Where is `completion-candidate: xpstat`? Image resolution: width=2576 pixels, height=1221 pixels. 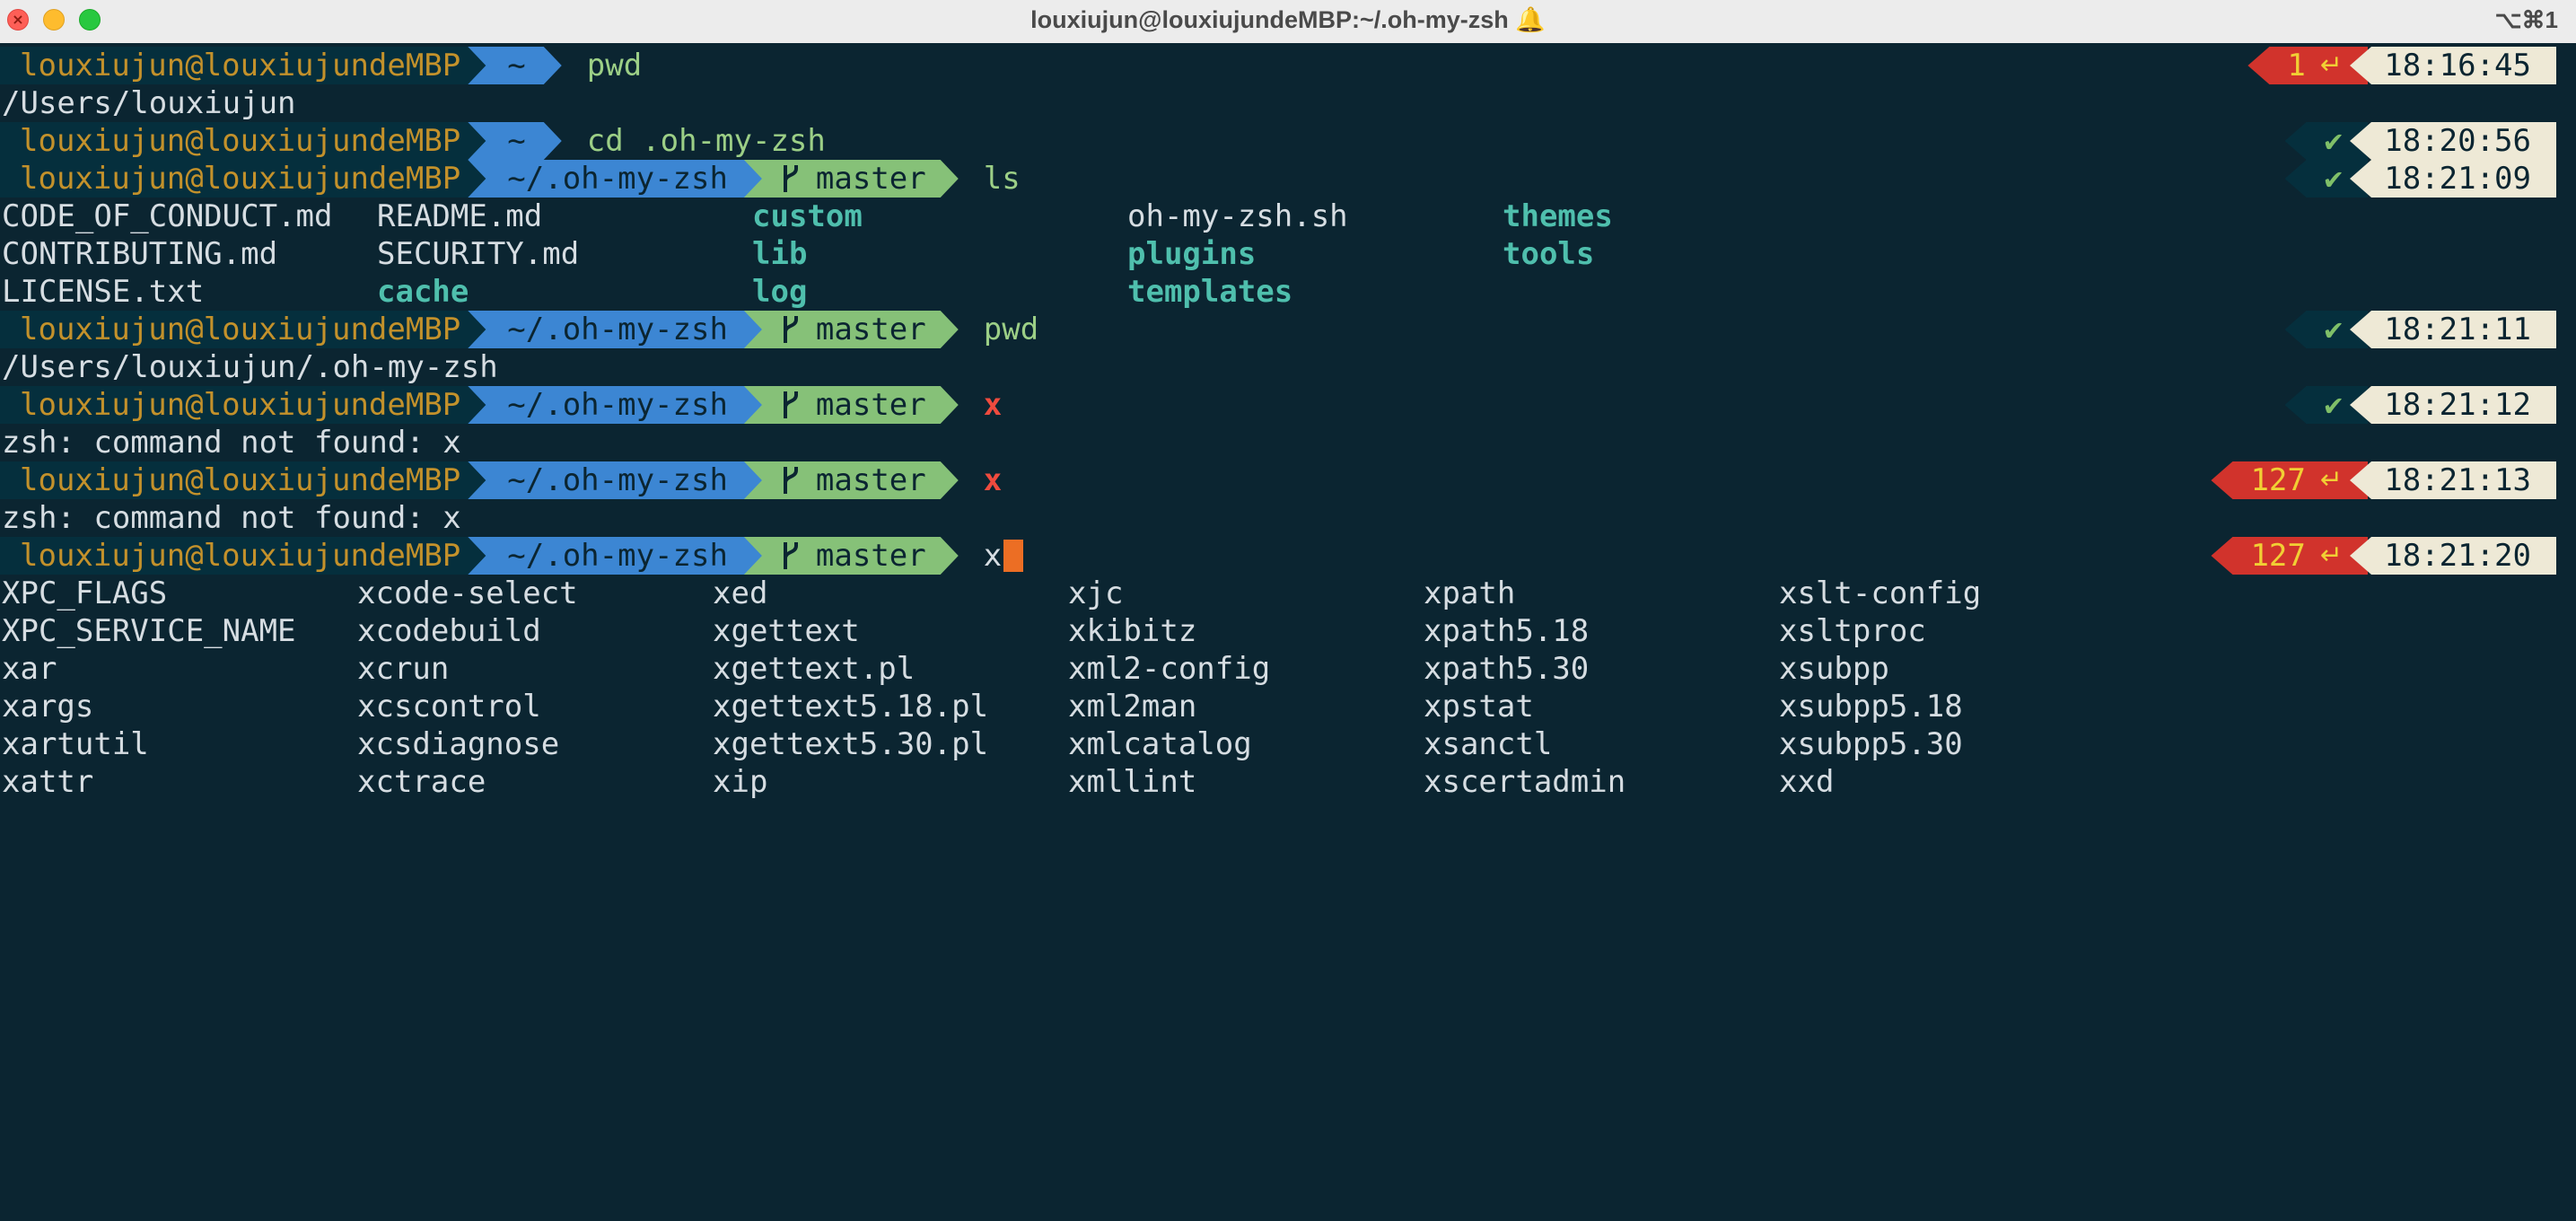 completion-candidate: xpstat is located at coordinates (1479, 707).